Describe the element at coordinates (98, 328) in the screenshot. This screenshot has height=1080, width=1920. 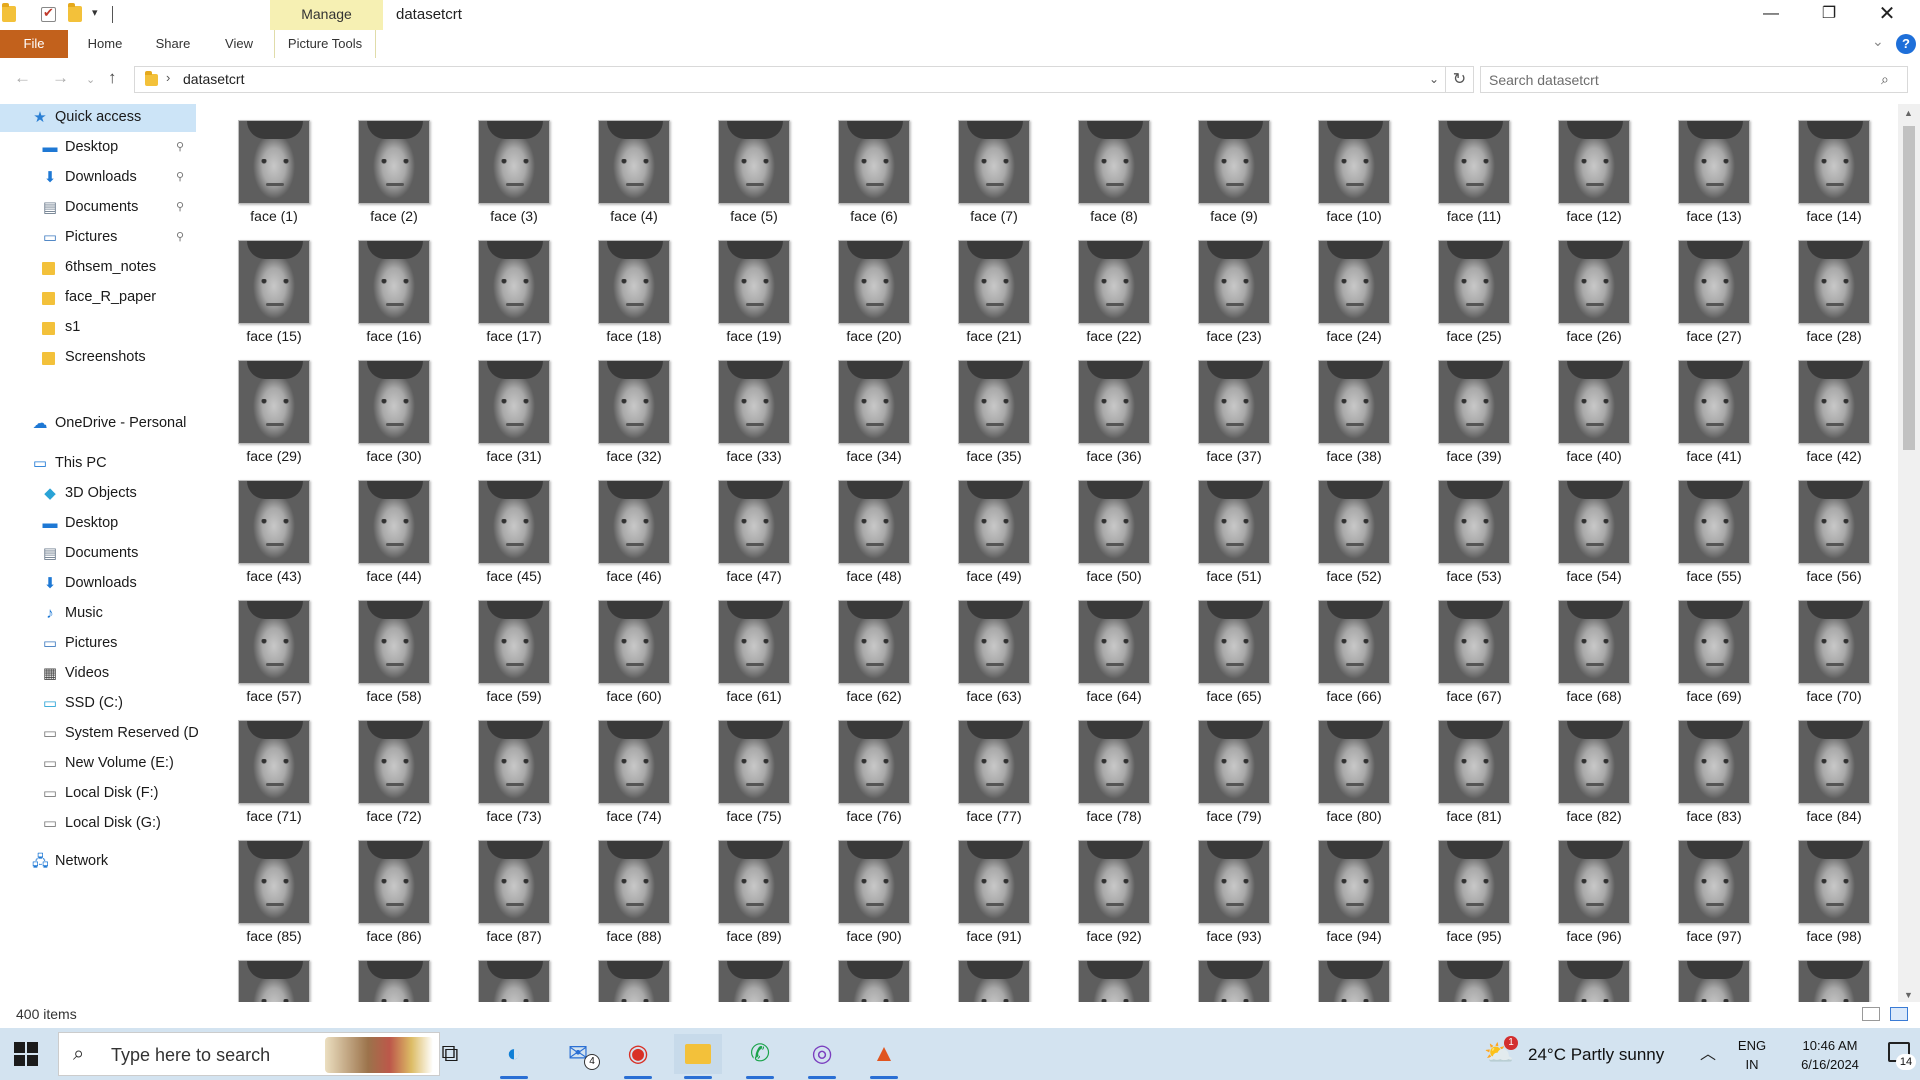
I see `sidebar-item-s1: s1` at that location.